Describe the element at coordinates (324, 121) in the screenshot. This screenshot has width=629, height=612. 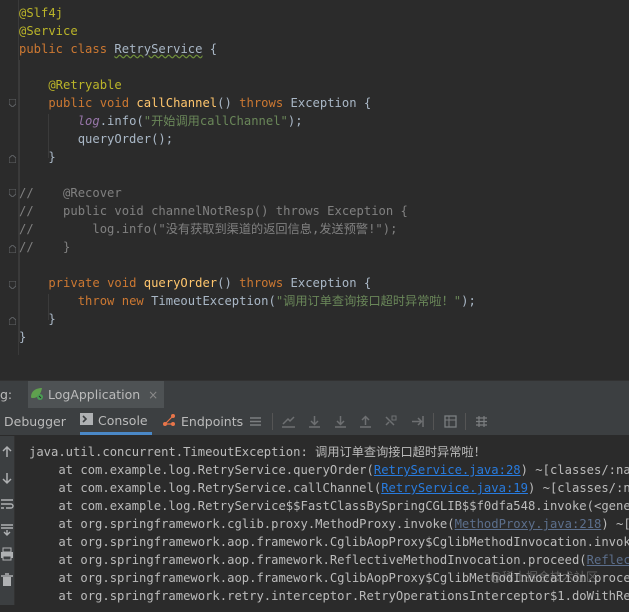
I see `code-line: log.info("开始调用callChannel");` at that location.